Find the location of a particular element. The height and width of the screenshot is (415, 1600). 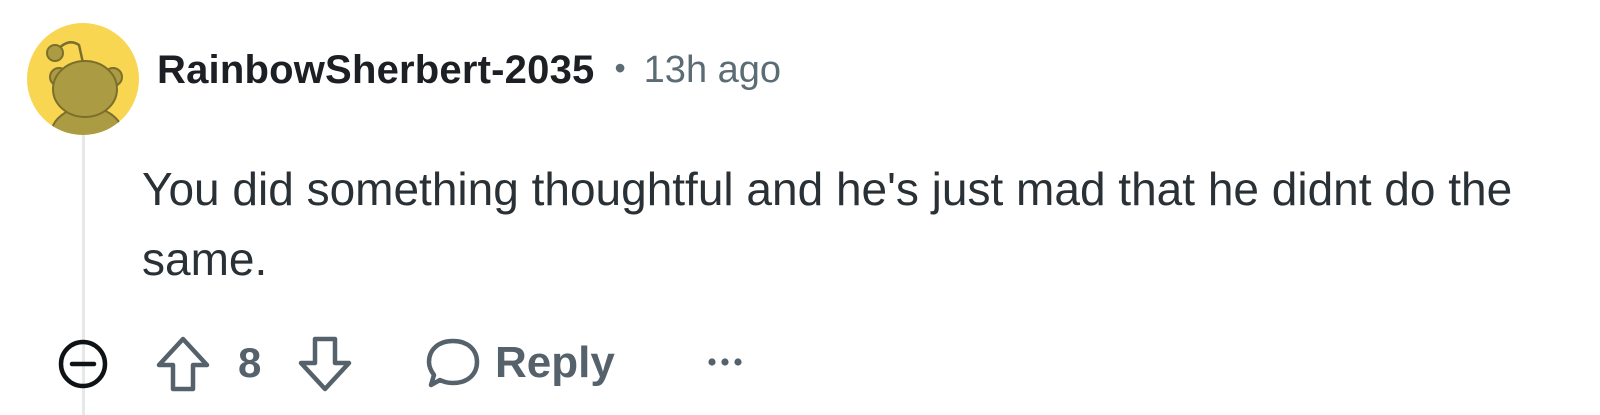

upvote-arrow-icon is located at coordinates (183, 364).